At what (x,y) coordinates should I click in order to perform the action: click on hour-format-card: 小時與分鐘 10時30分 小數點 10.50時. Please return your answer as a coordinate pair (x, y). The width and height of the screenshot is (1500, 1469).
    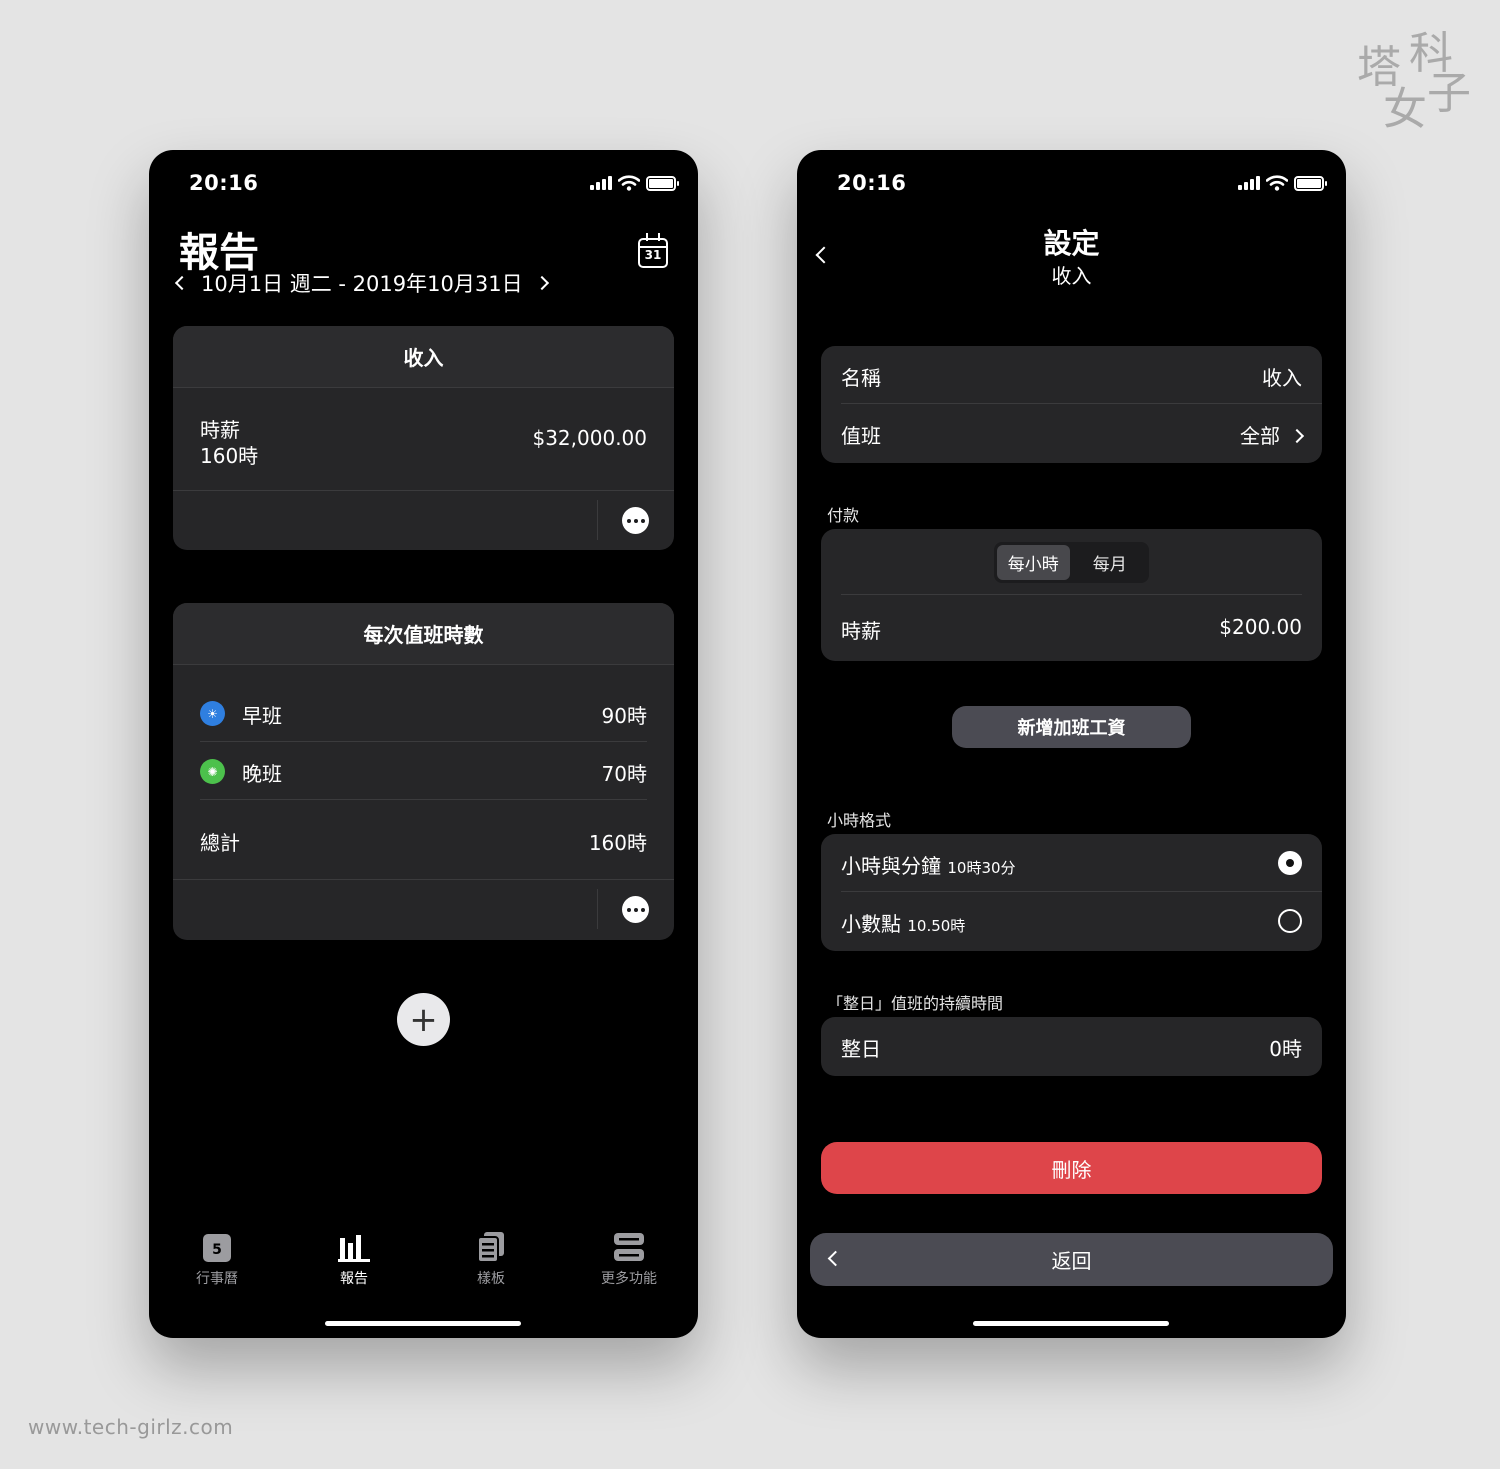
    Looking at the image, I should click on (1071, 892).